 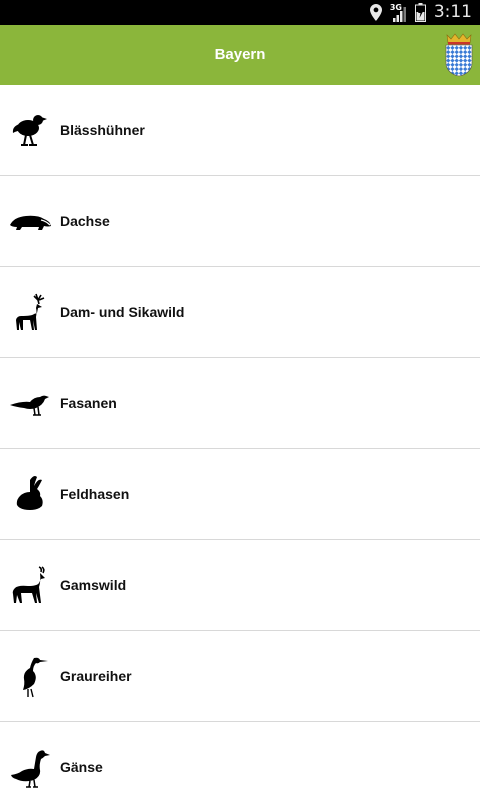 What do you see at coordinates (459, 55) in the screenshot?
I see `bavaria-crest-icon` at bounding box center [459, 55].